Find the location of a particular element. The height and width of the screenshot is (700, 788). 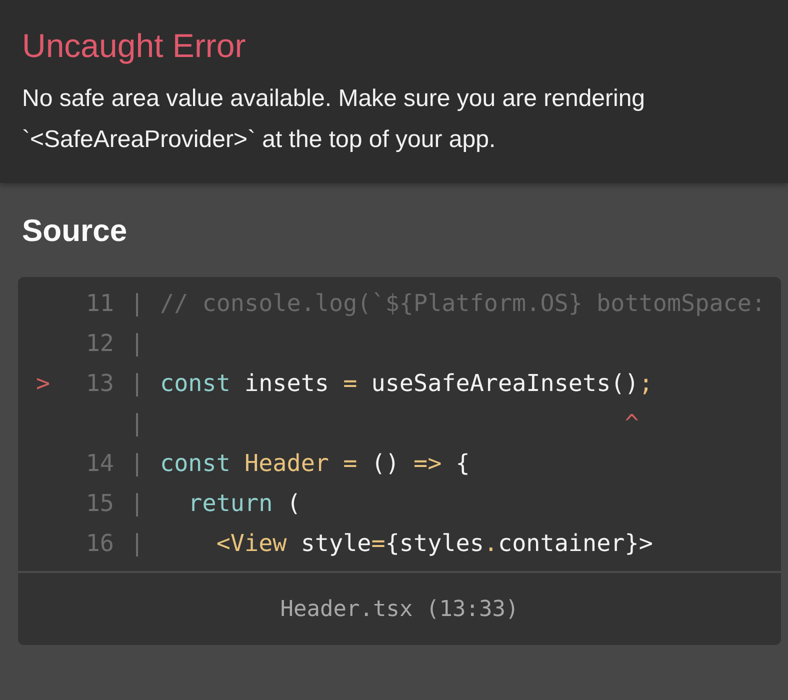

error-title: Uncaught Error is located at coordinates (134, 46).